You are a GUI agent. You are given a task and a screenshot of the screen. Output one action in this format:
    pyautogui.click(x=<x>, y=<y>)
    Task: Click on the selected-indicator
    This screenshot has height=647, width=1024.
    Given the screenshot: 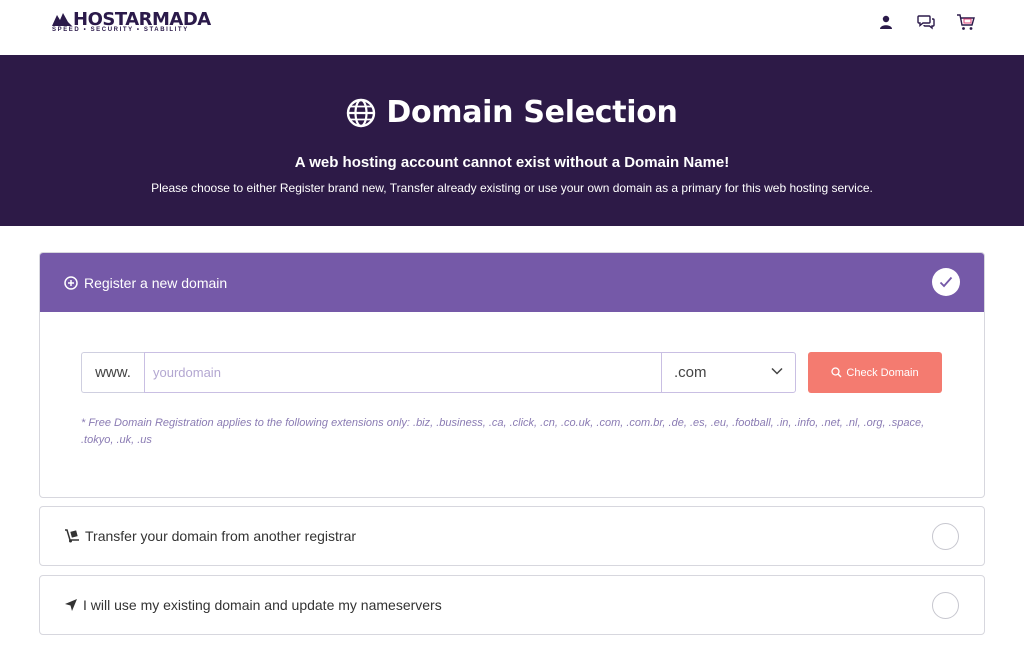 What is the action you would take?
    pyautogui.click(x=946, y=282)
    